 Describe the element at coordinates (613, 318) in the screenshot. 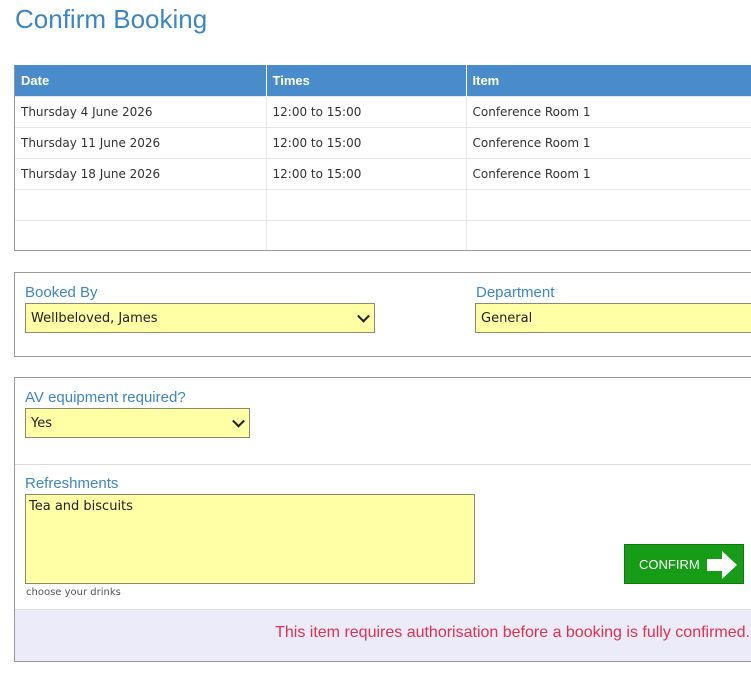

I see `department-field: General` at that location.